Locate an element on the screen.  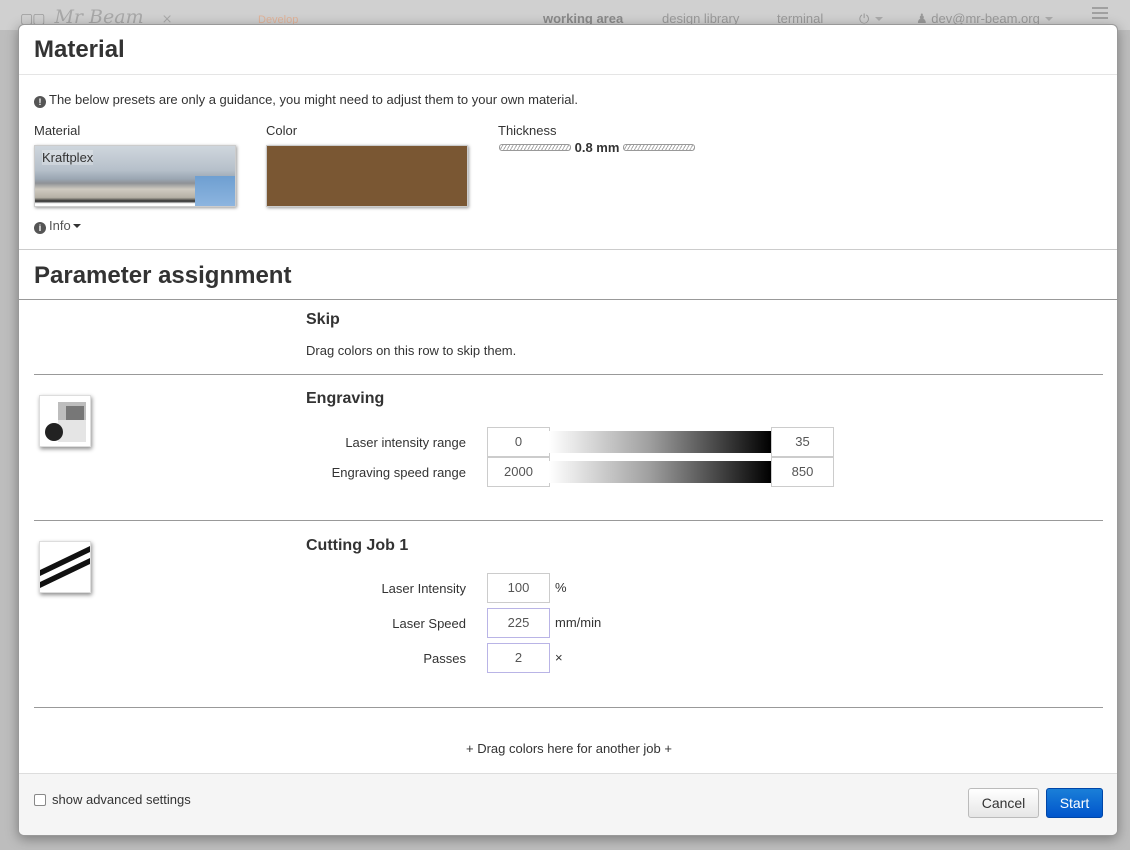
thickness-label: Thickness is located at coordinates (527, 130).